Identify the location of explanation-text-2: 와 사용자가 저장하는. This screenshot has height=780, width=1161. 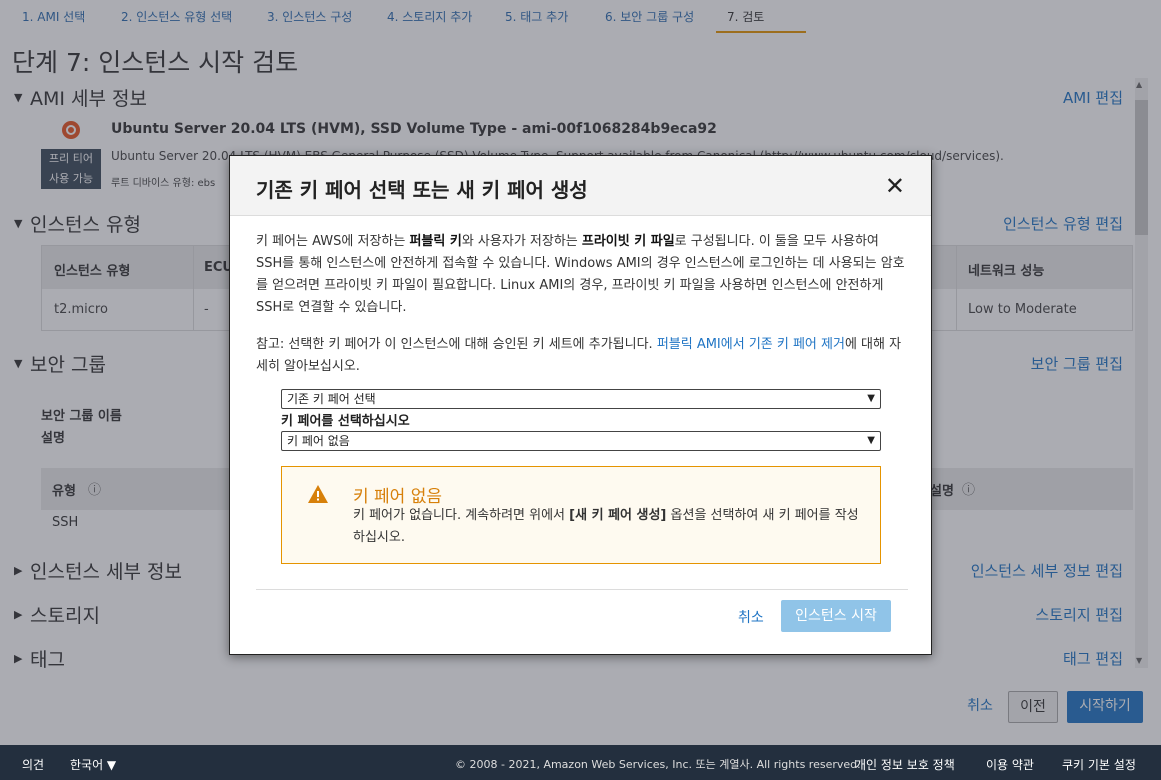
(521, 241).